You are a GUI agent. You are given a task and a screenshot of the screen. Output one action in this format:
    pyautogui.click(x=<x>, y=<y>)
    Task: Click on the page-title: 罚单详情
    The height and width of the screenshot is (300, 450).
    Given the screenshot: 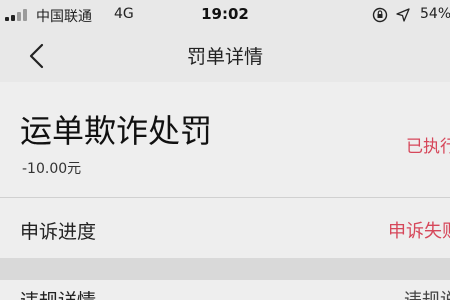 What is the action you would take?
    pyautogui.click(x=224, y=57)
    